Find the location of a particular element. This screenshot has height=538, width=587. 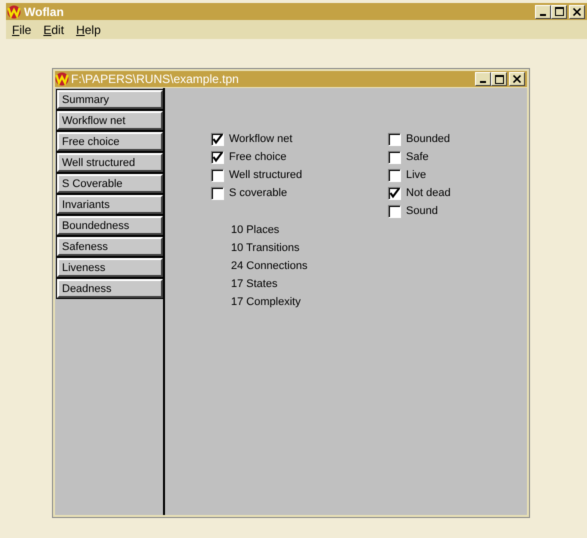

sidebar-button: Deadness is located at coordinates (110, 288).